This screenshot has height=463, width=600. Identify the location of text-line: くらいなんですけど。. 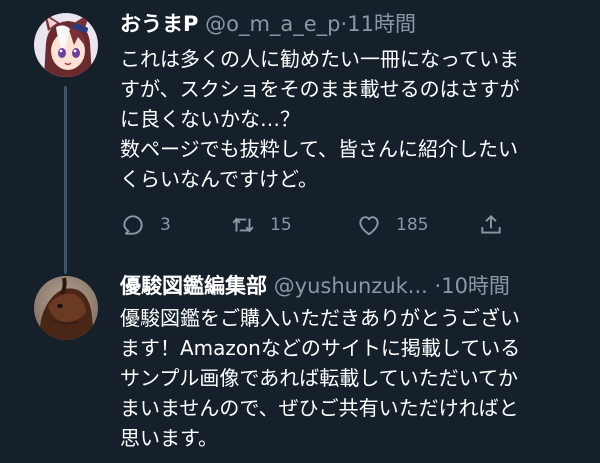
(219, 179).